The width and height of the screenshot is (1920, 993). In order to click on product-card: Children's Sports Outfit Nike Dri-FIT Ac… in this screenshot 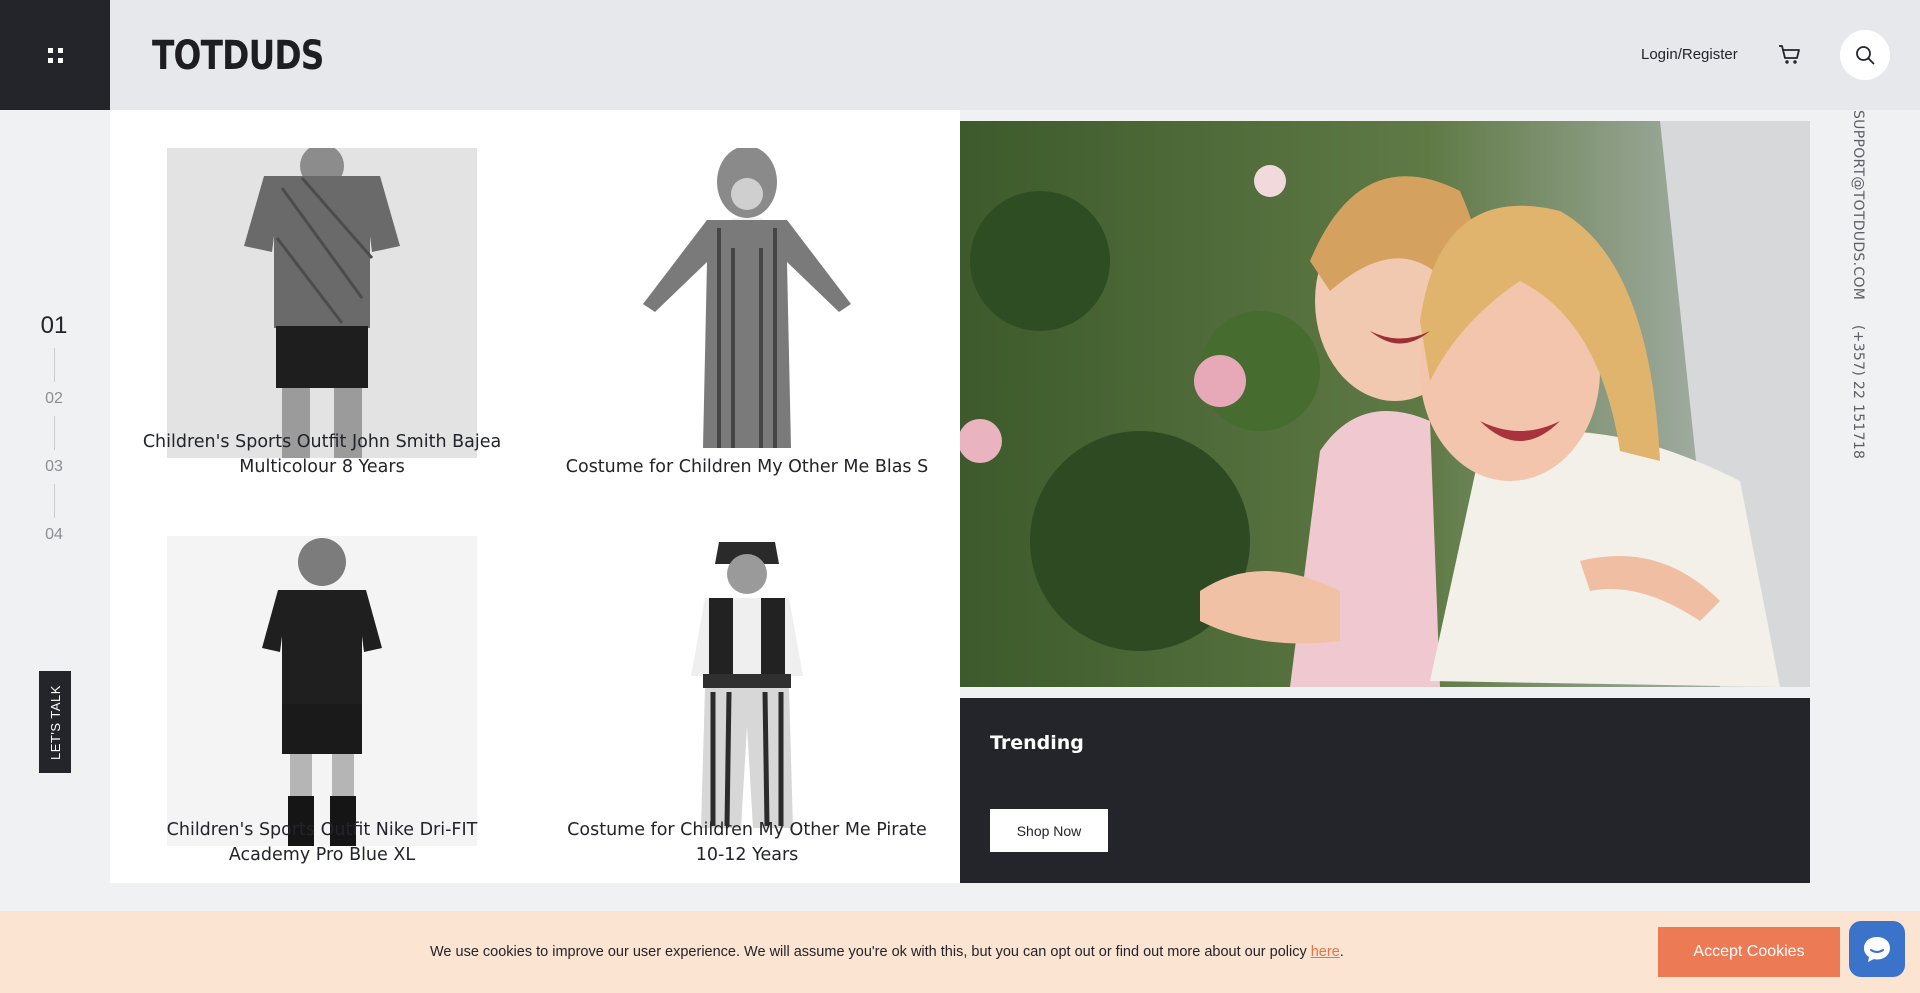, I will do `click(322, 688)`.